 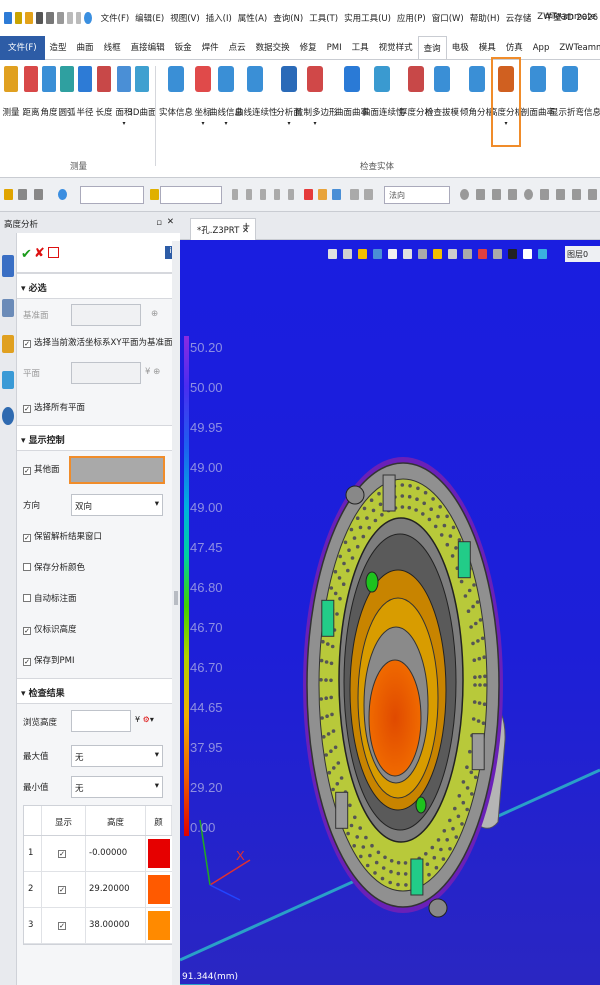 What do you see at coordinates (396, 48) in the screenshot?
I see `ribbon-tab: 视觉样式` at bounding box center [396, 48].